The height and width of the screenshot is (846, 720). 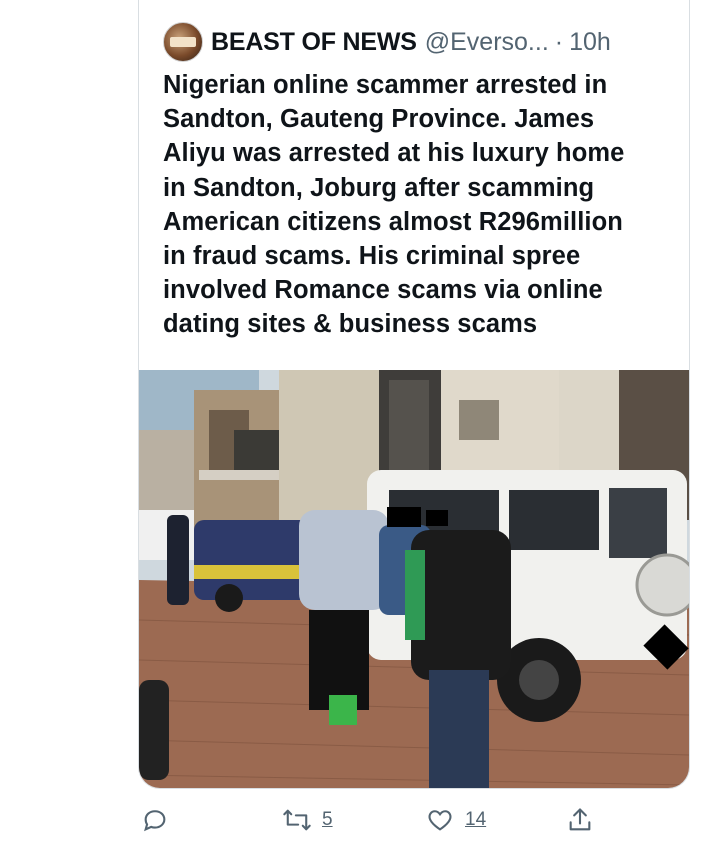 I want to click on tweet-text-line: Aliyu was arrested at his luxury home, so click(x=394, y=153).